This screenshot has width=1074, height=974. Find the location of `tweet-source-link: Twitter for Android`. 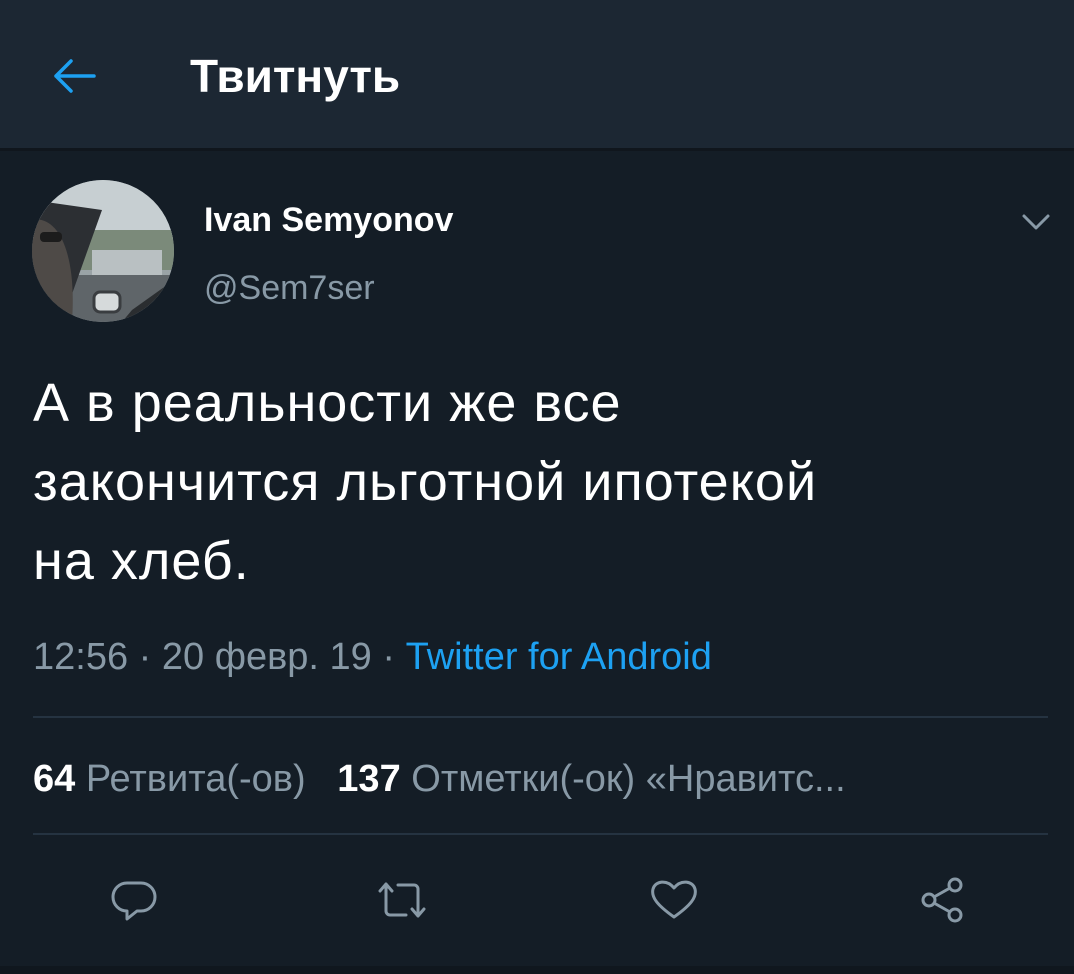

tweet-source-link: Twitter for Android is located at coordinates (559, 657).